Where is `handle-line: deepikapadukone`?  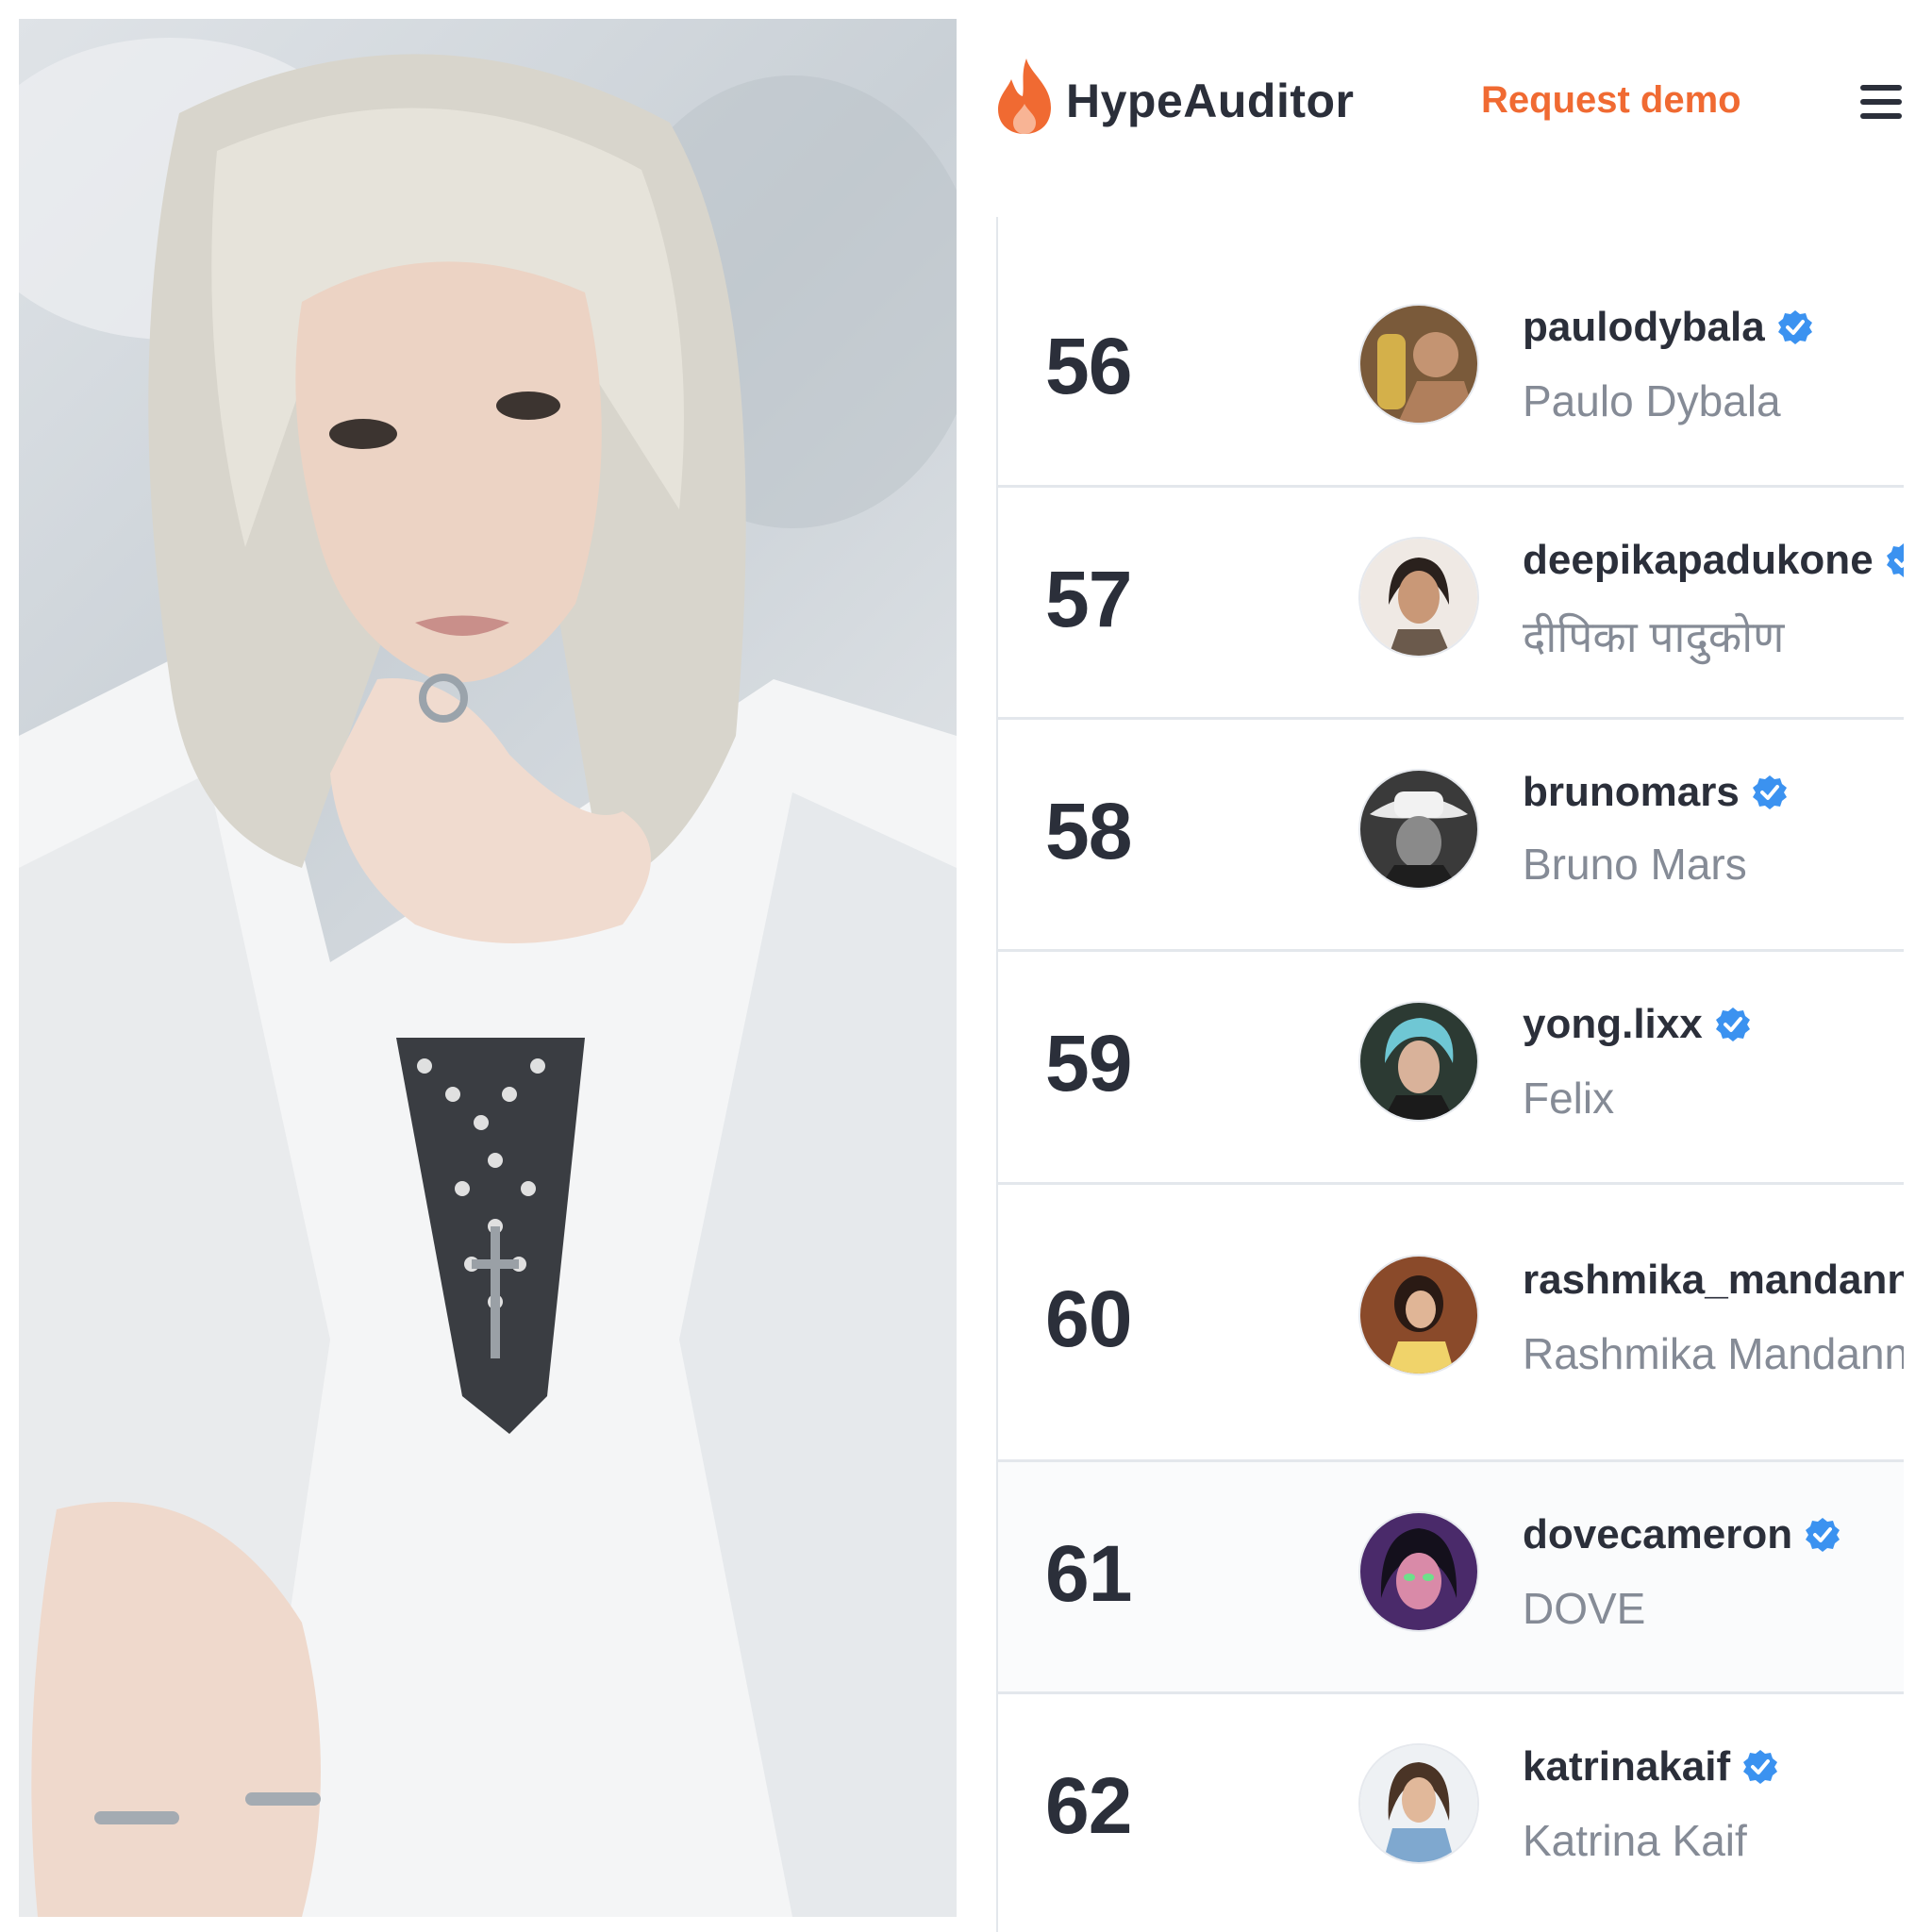
handle-line: deepikapadukone is located at coordinates (1714, 561).